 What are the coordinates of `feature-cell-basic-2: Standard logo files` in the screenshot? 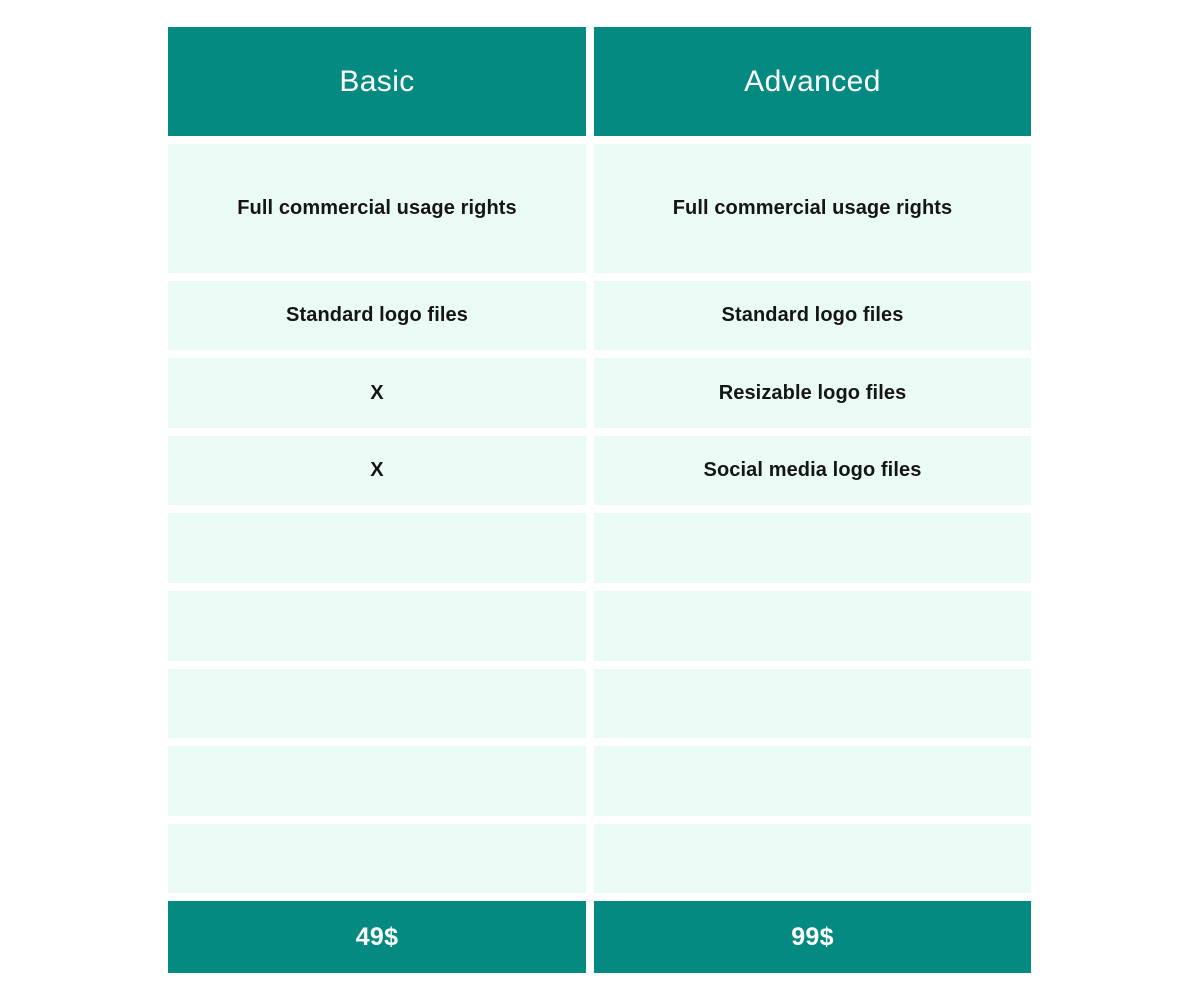 It's located at (377, 315).